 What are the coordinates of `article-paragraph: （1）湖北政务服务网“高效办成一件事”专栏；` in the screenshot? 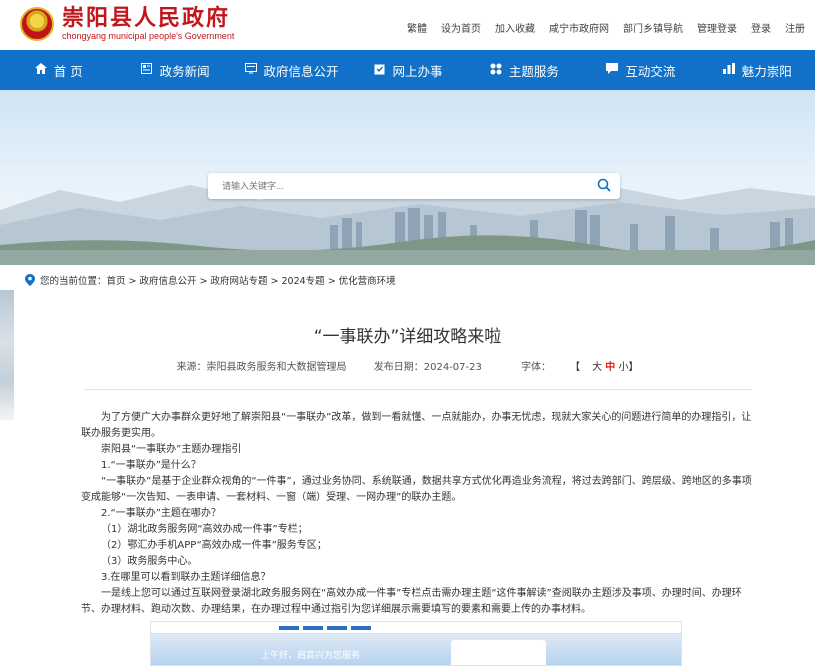 It's located at (204, 529).